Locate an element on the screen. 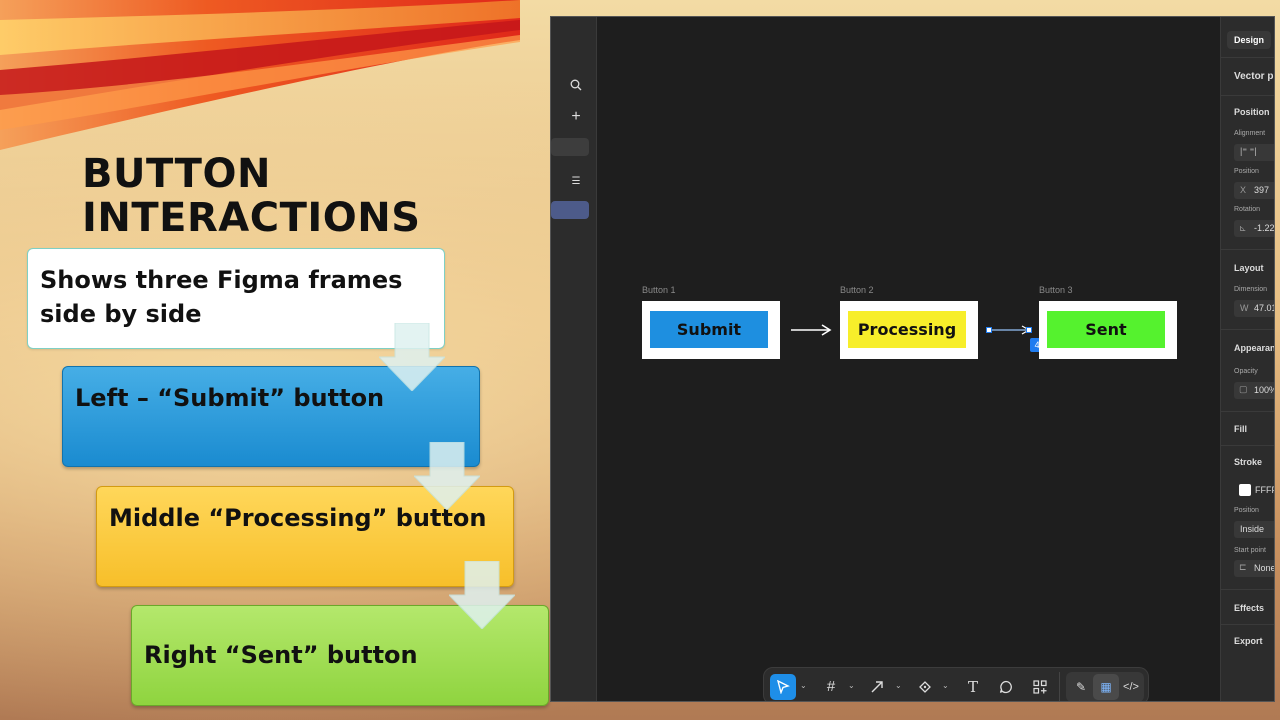  dev-mode-icon: </> is located at coordinates (1131, 687).